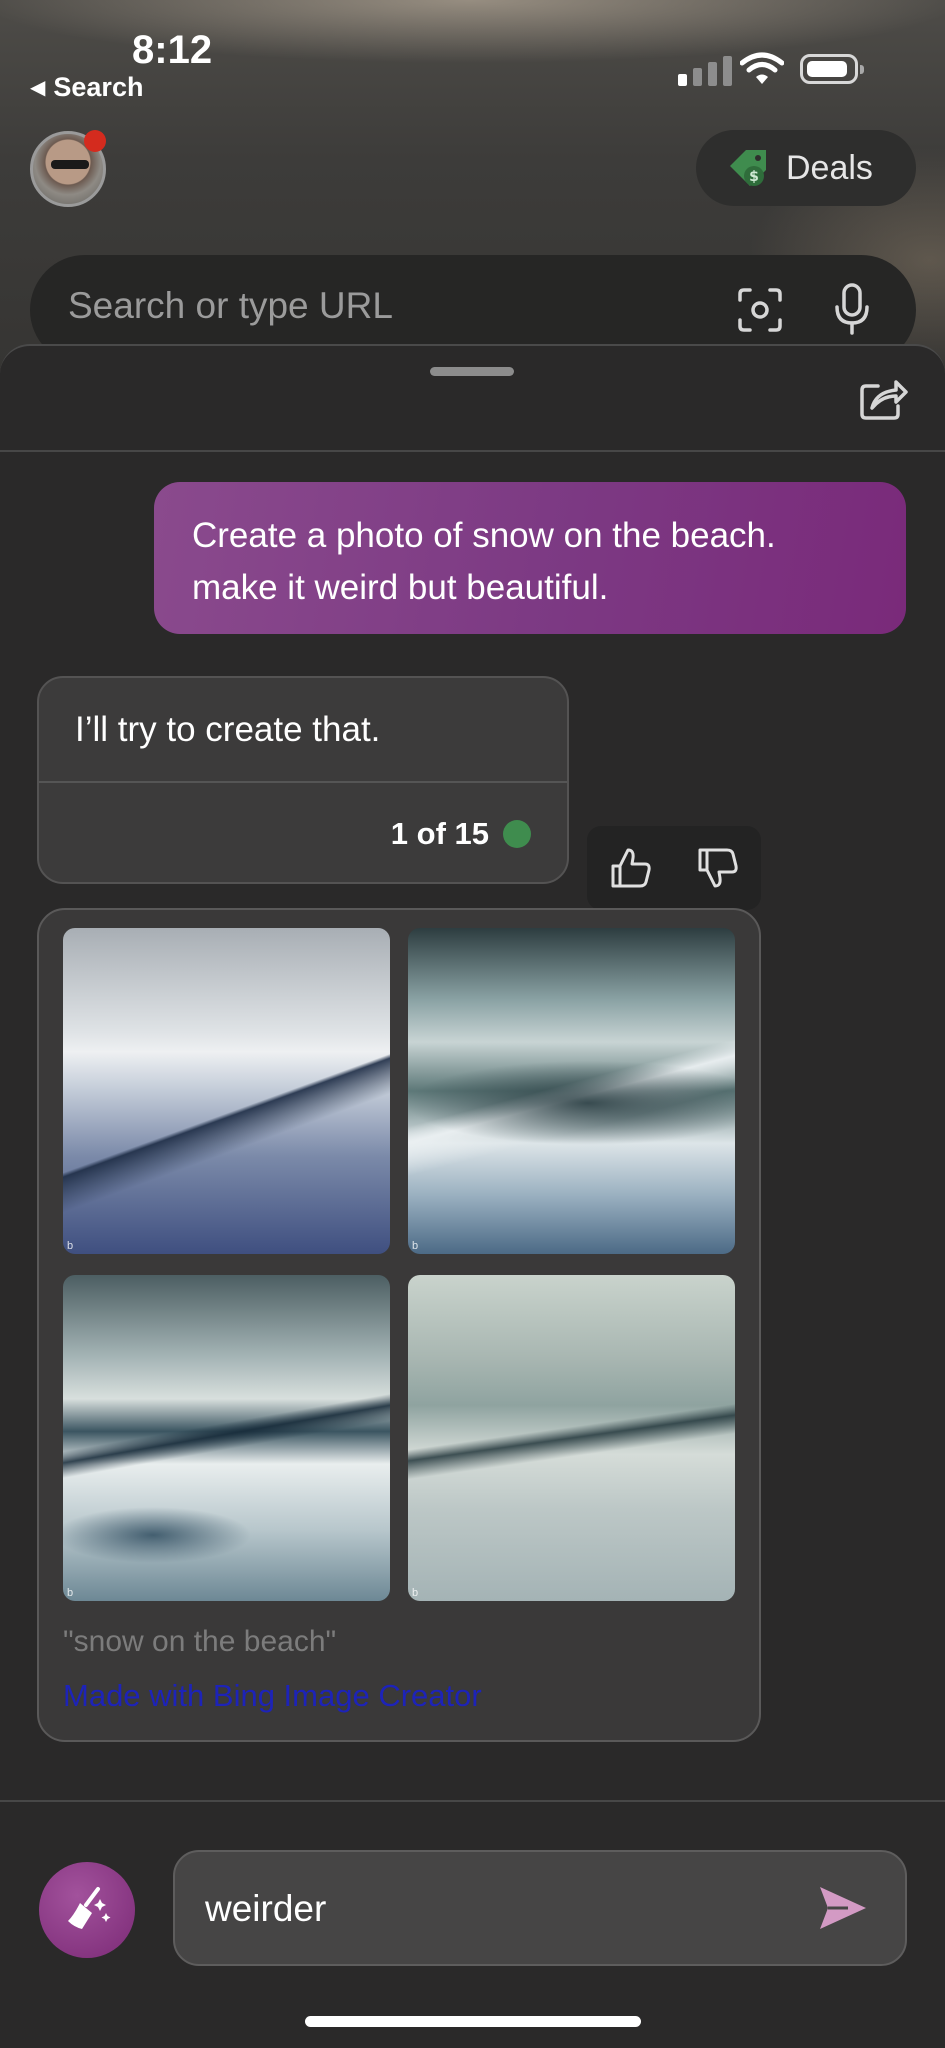  Describe the element at coordinates (517, 834) in the screenshot. I see `status-dot` at that location.